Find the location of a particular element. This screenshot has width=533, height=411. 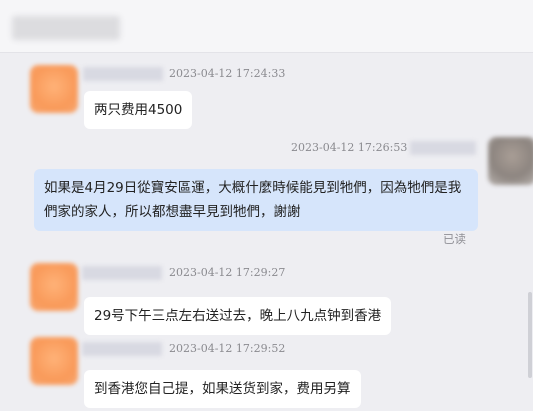

message-bubble: 29号下午三点左右送过去，晚上八九点钟到香港 is located at coordinates (238, 316).